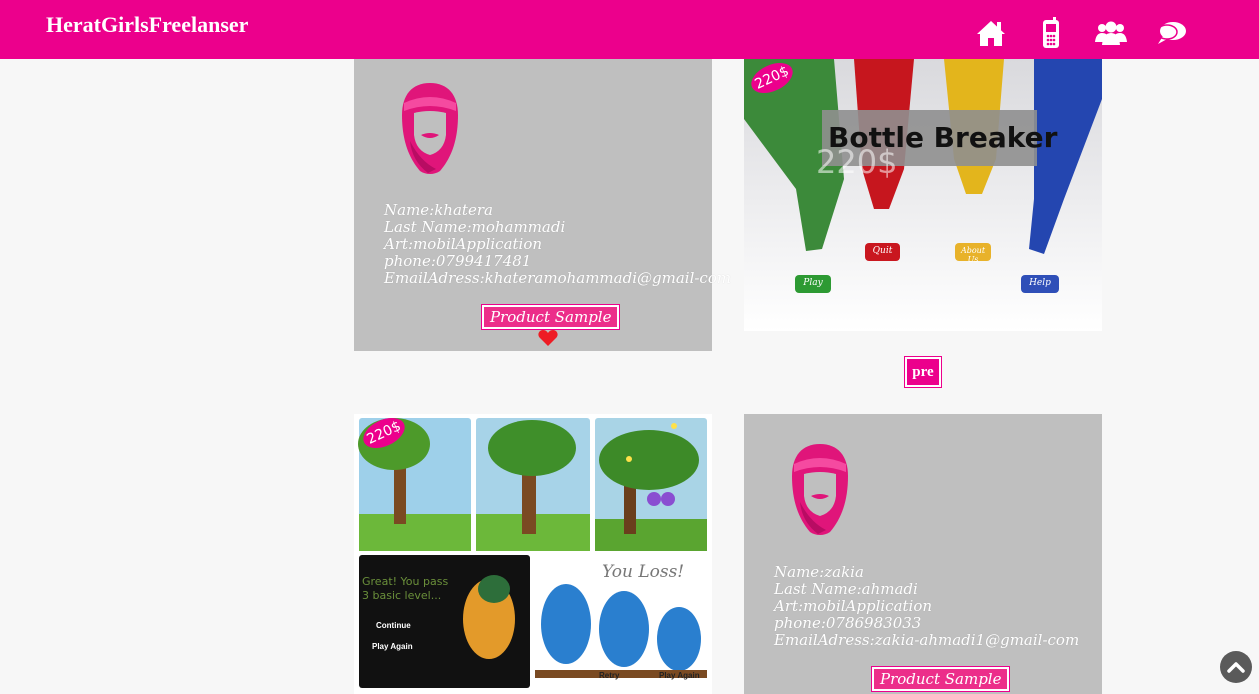  Describe the element at coordinates (991, 33) in the screenshot. I see `home-icon` at that location.